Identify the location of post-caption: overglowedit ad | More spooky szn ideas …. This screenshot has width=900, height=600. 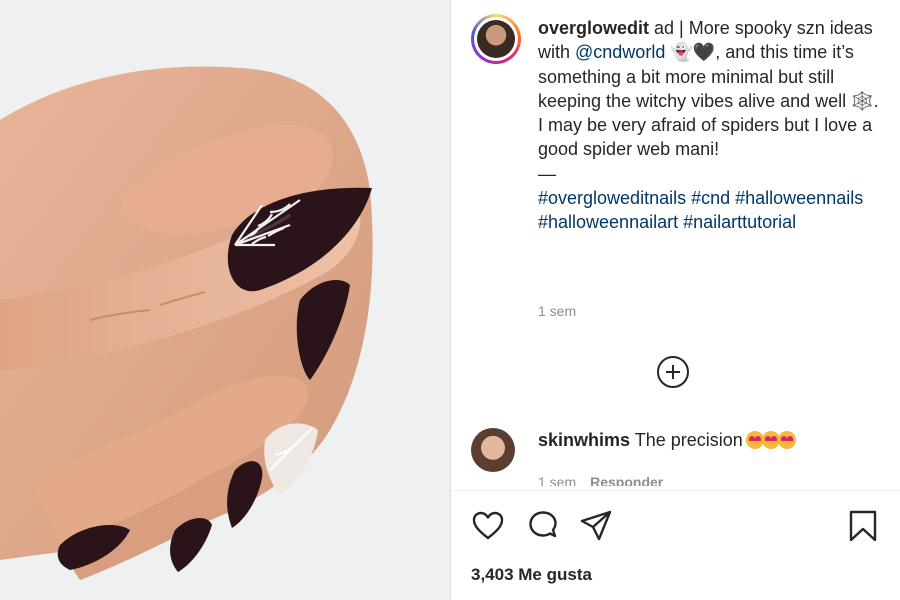
(710, 125).